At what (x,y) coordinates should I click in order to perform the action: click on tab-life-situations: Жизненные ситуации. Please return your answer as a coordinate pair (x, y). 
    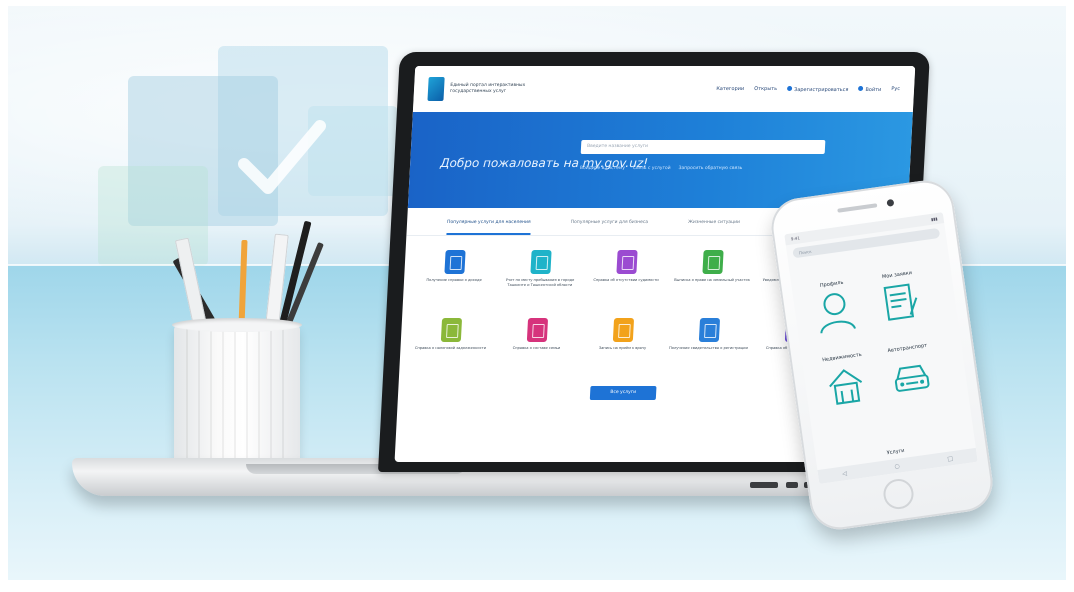
    Looking at the image, I should click on (713, 227).